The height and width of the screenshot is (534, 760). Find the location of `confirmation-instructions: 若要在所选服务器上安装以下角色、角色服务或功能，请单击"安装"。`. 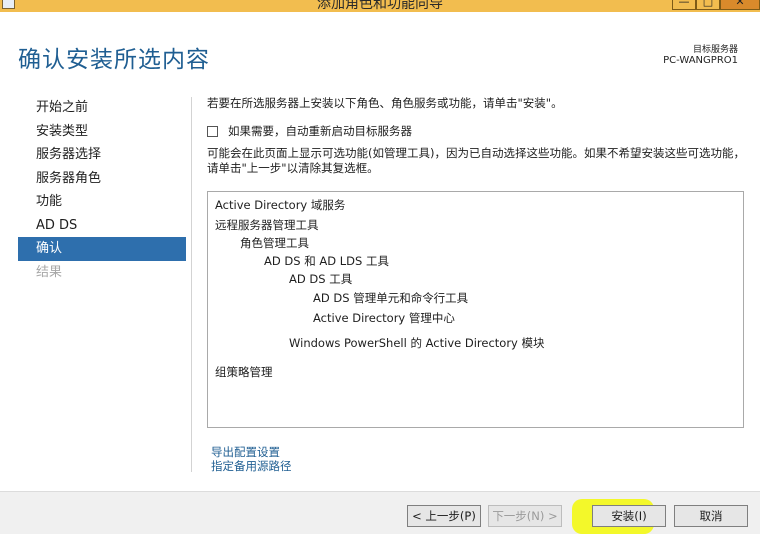

confirmation-instructions: 若要在所选服务器上安装以下角色、角色服务或功能，请单击"安装"。 is located at coordinates (385, 103).